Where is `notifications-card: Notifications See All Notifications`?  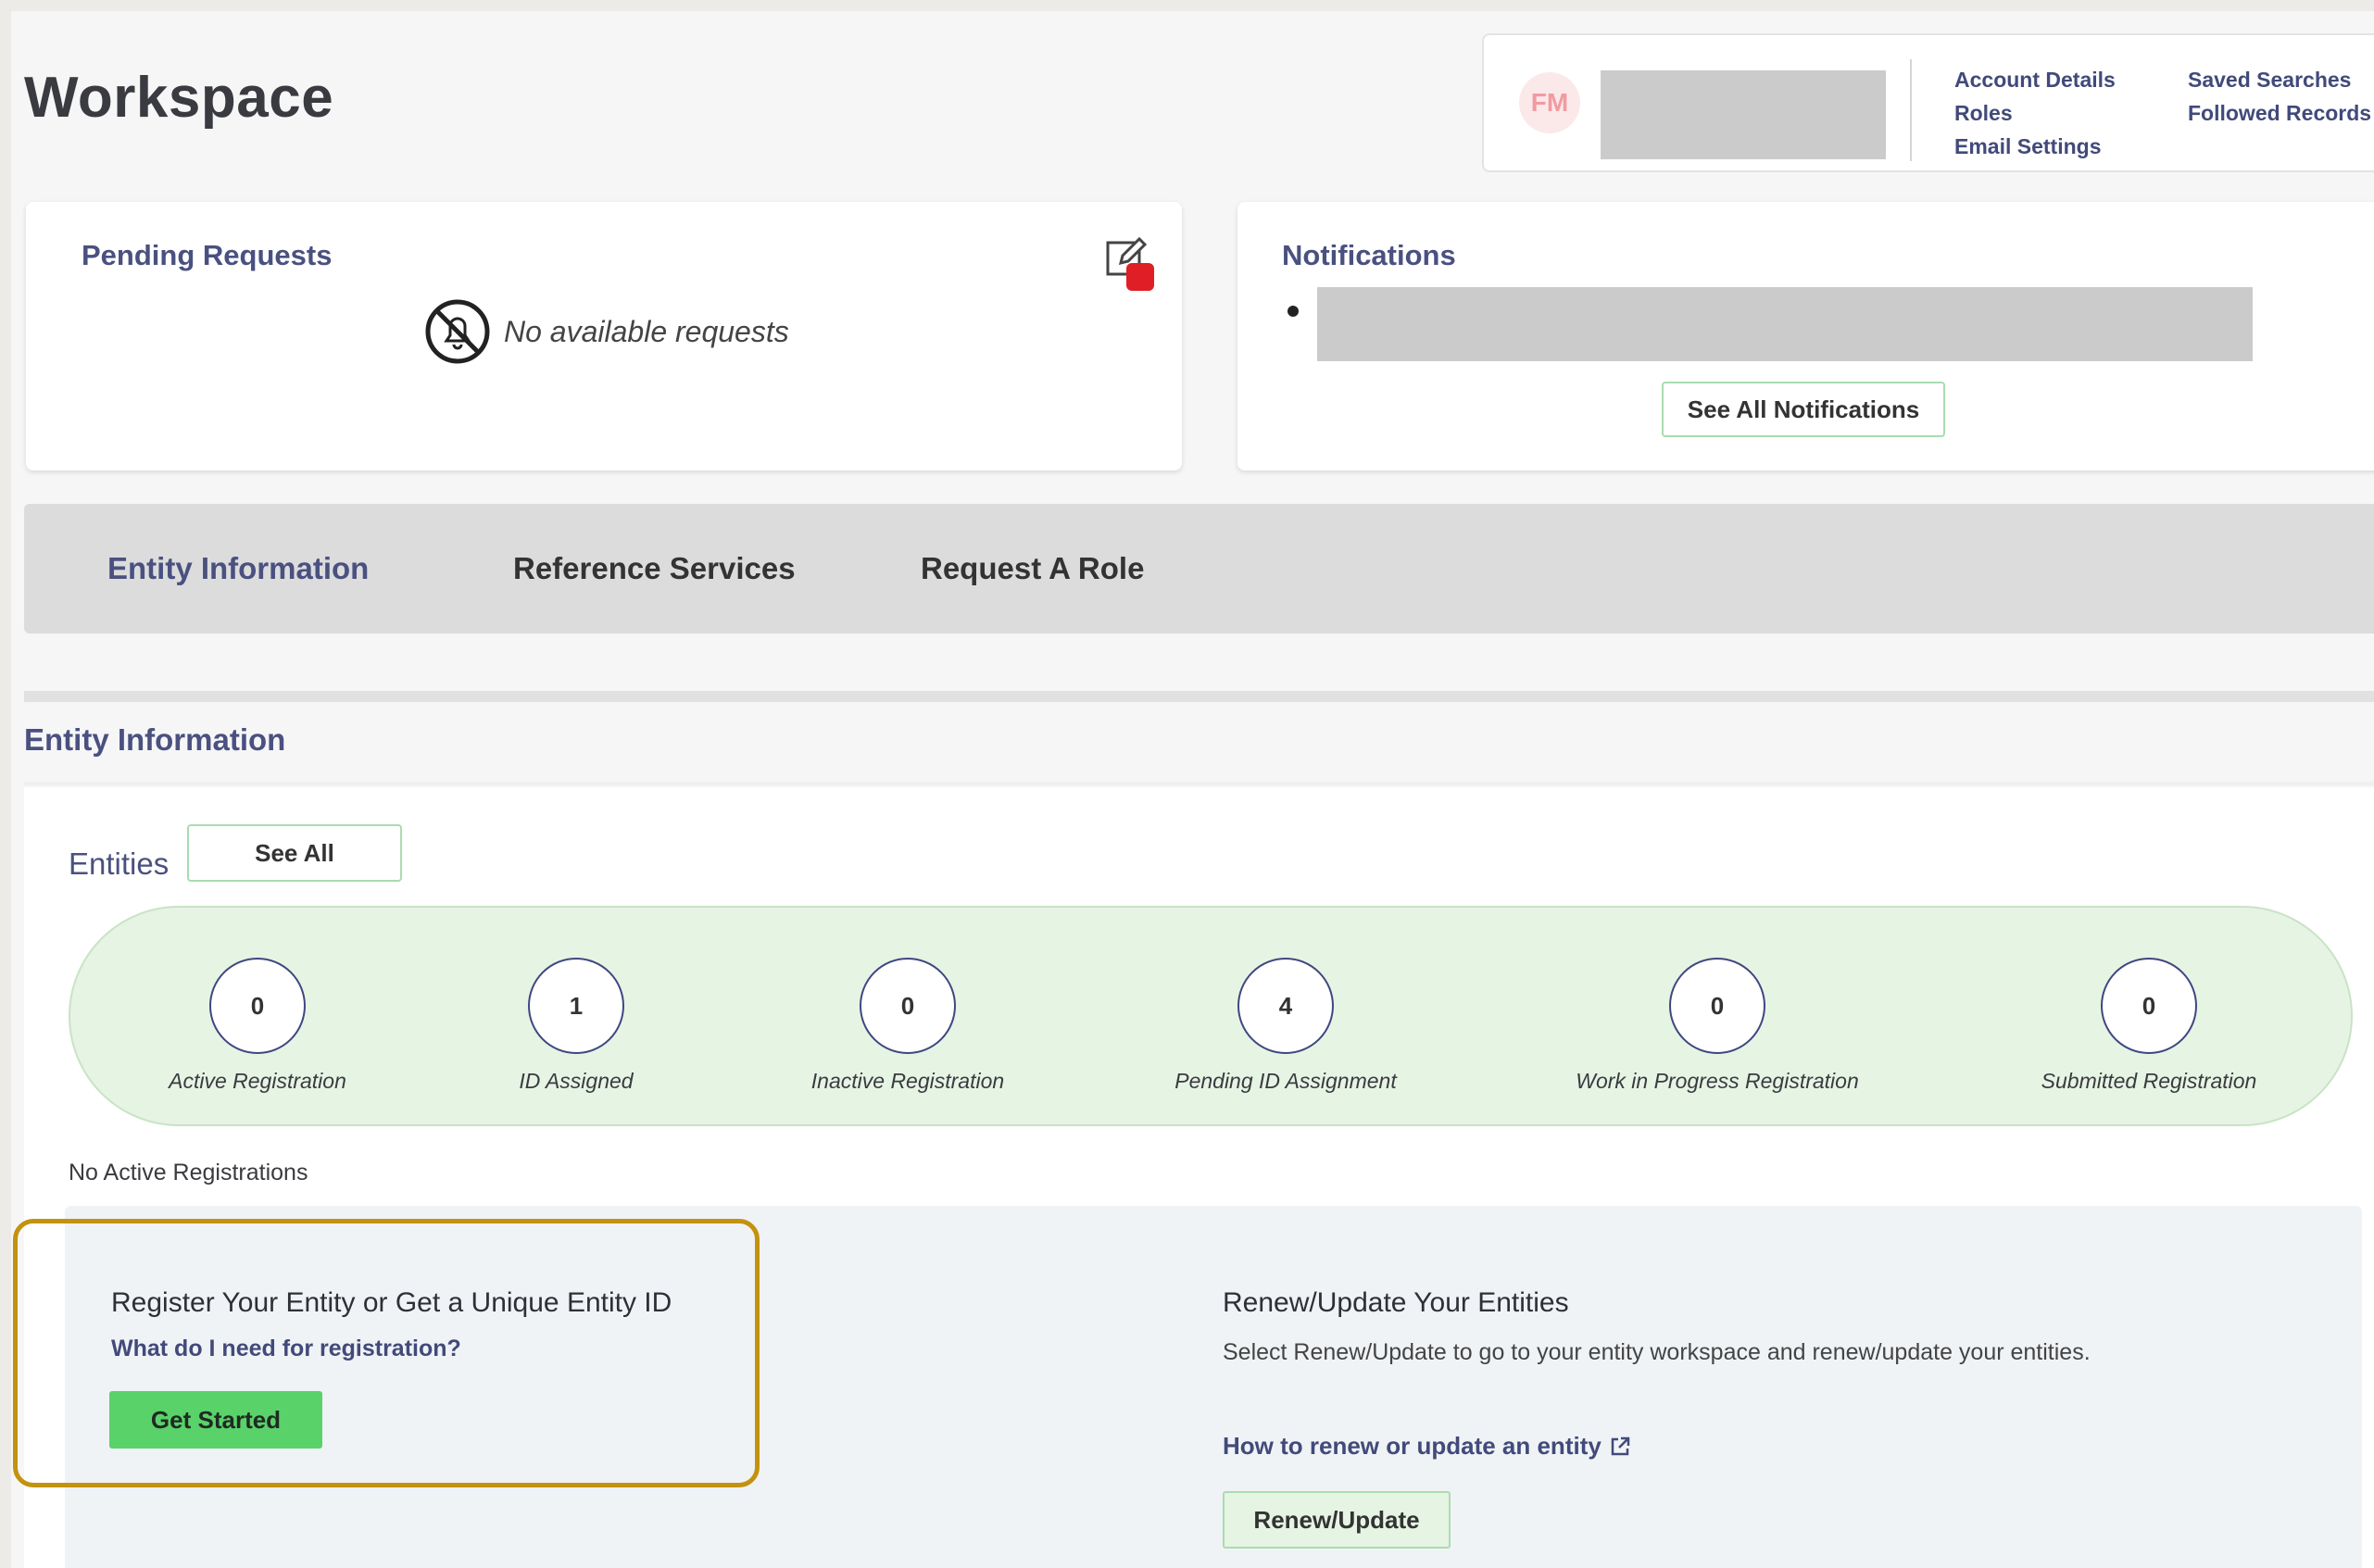 notifications-card: Notifications See All Notifications is located at coordinates (1805, 336).